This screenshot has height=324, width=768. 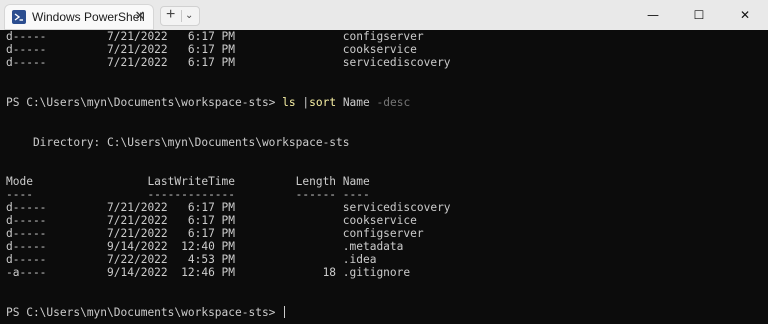 What do you see at coordinates (188, 181) in the screenshot?
I see `table-header: Mode LastWriteTime Length Name` at bounding box center [188, 181].